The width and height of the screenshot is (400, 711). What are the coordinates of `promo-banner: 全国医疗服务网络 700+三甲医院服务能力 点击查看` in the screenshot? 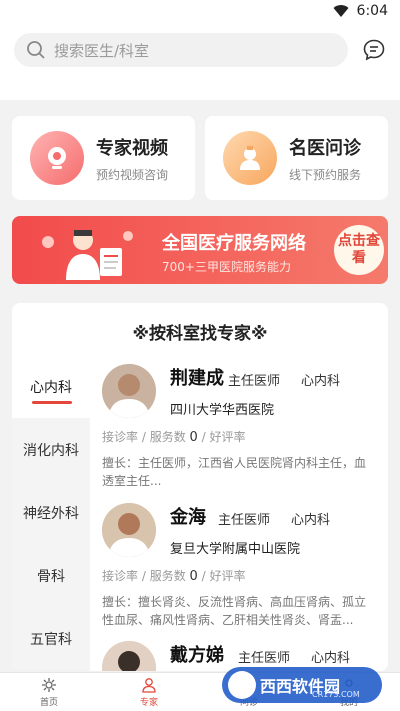 It's located at (200, 250).